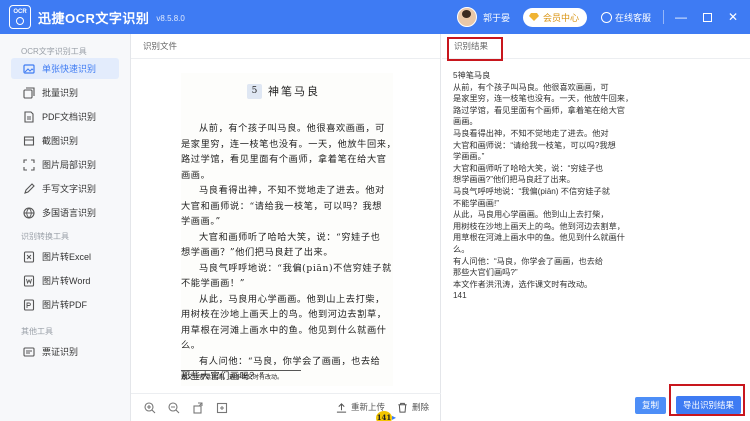  I want to click on fit-button, so click(222, 408).